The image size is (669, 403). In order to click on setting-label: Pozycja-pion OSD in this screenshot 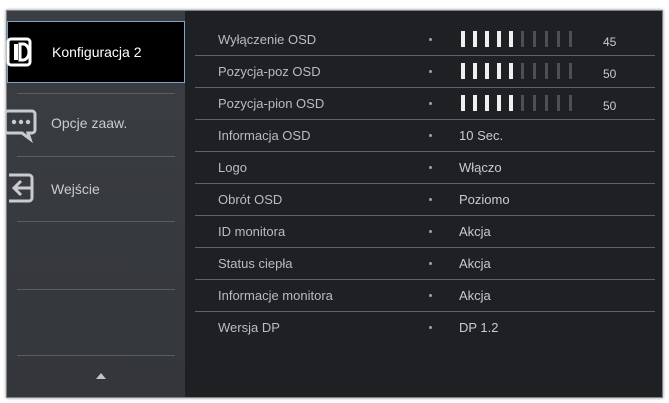, I will do `click(271, 103)`.